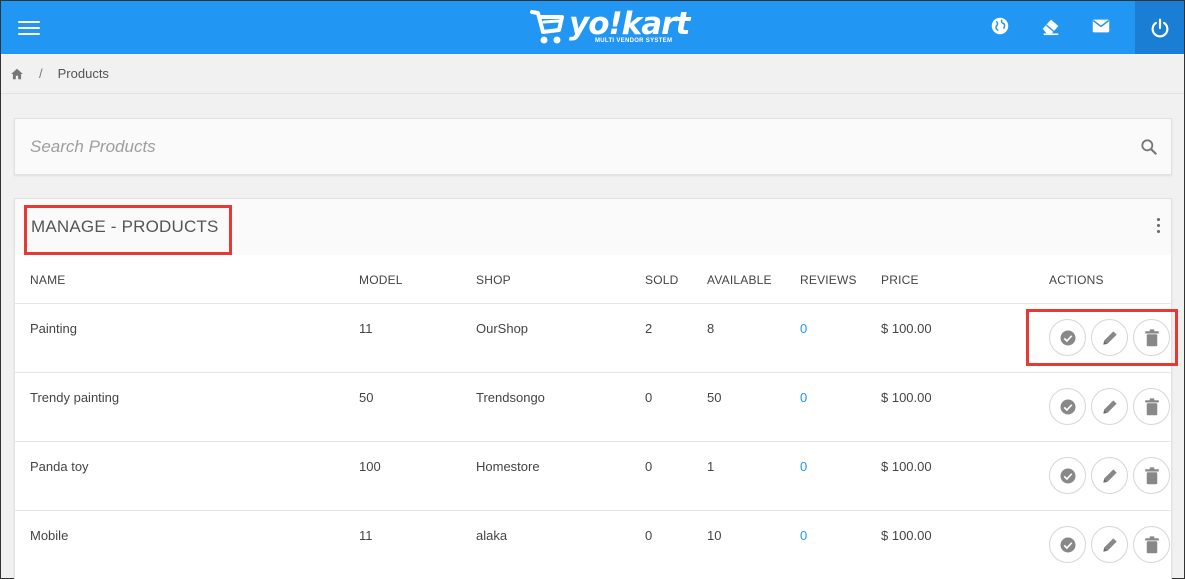 This screenshot has width=1185, height=579. Describe the element at coordinates (711, 328) in the screenshot. I see `cell-available: 8` at that location.